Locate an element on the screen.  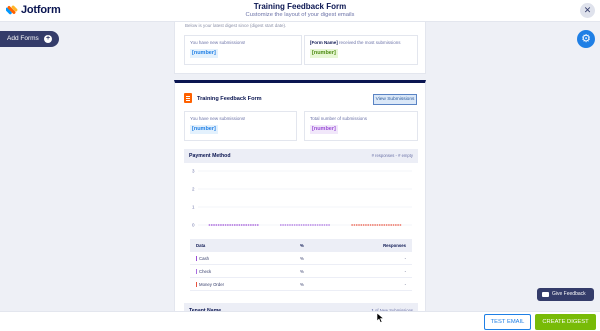
add-forms-button: Add Forms + is located at coordinates (29, 39).